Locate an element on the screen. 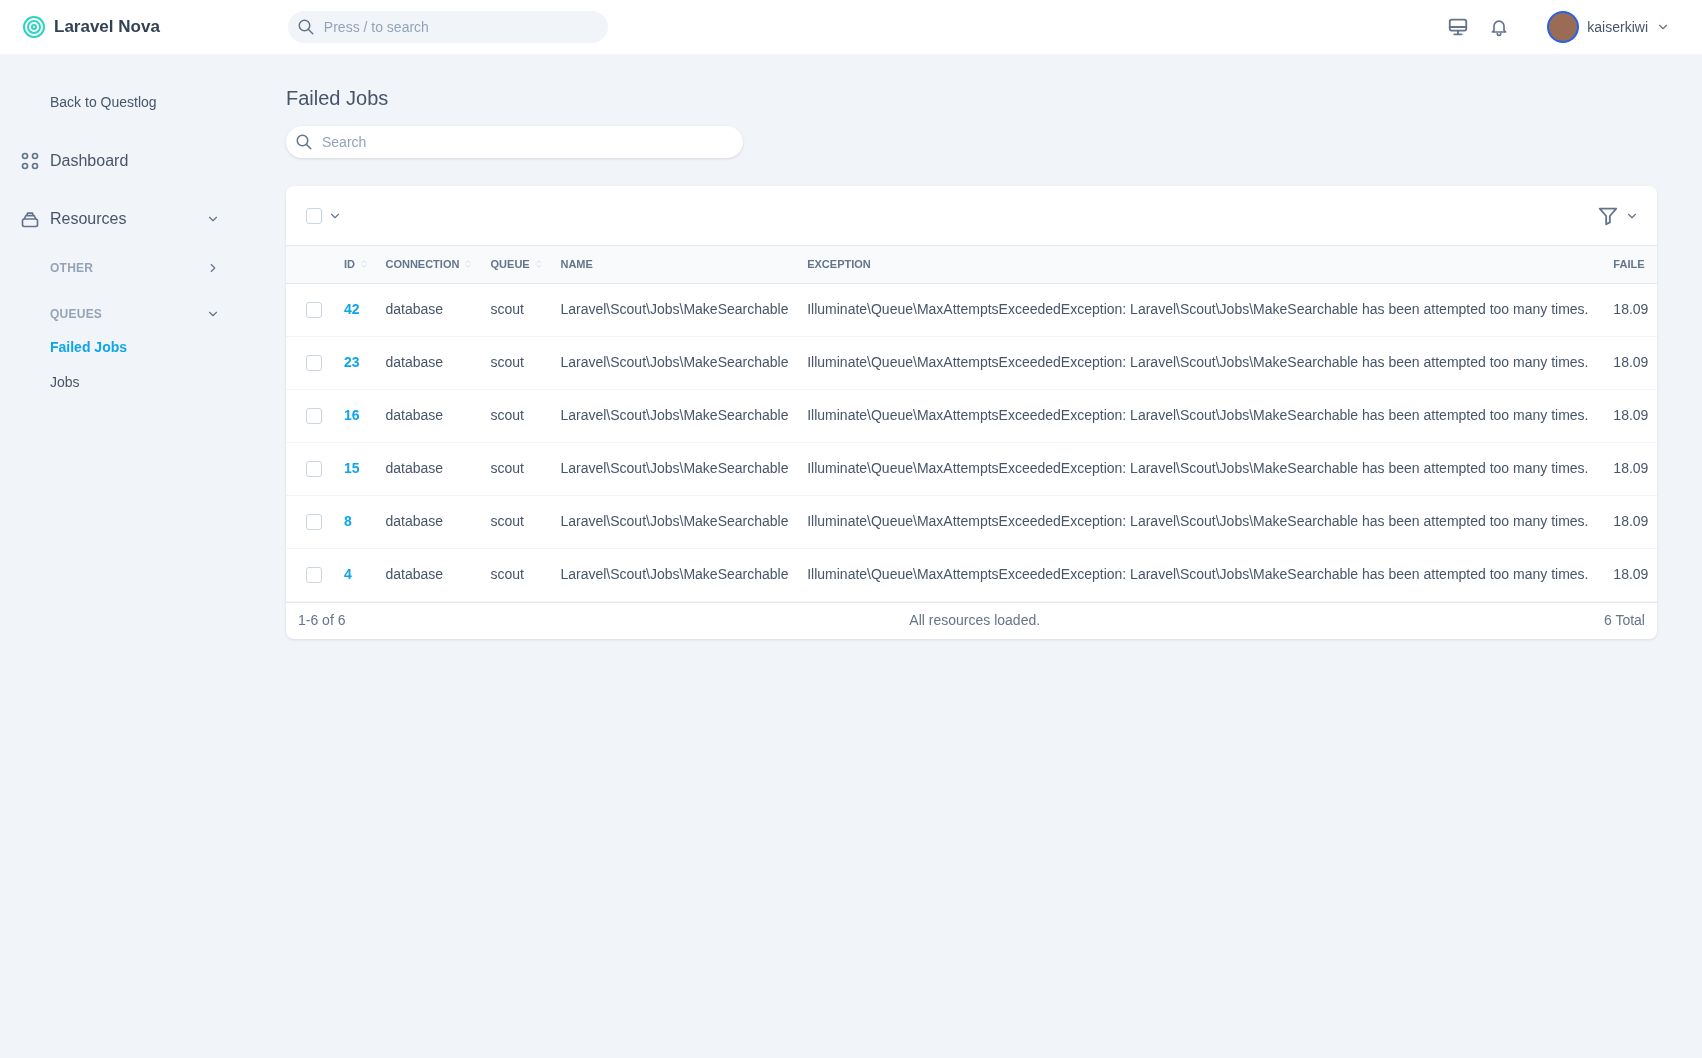 The height and width of the screenshot is (1058, 1702). page-title: Failed Jobs is located at coordinates (338, 98).